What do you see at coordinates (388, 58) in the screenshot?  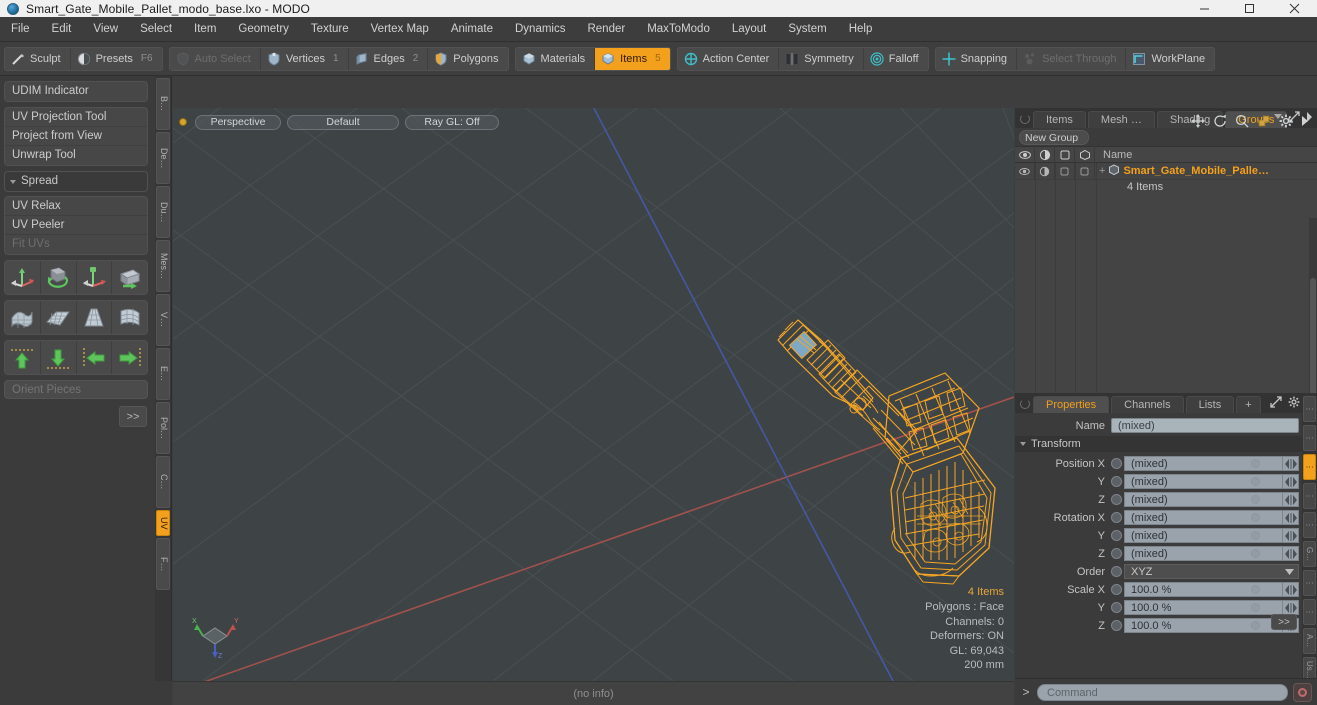 I see `edges-button: Edges 2` at bounding box center [388, 58].